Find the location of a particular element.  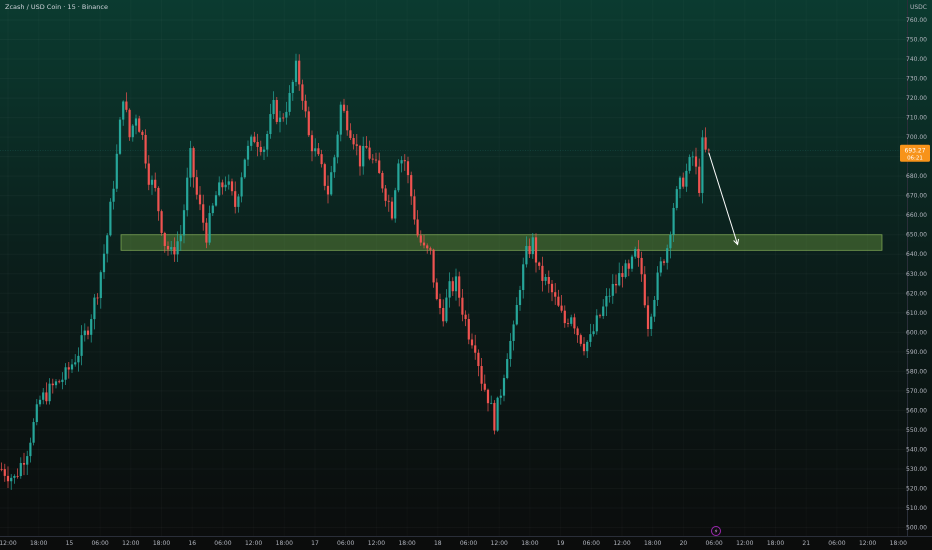

currency-label: USDC is located at coordinates (918, 7).